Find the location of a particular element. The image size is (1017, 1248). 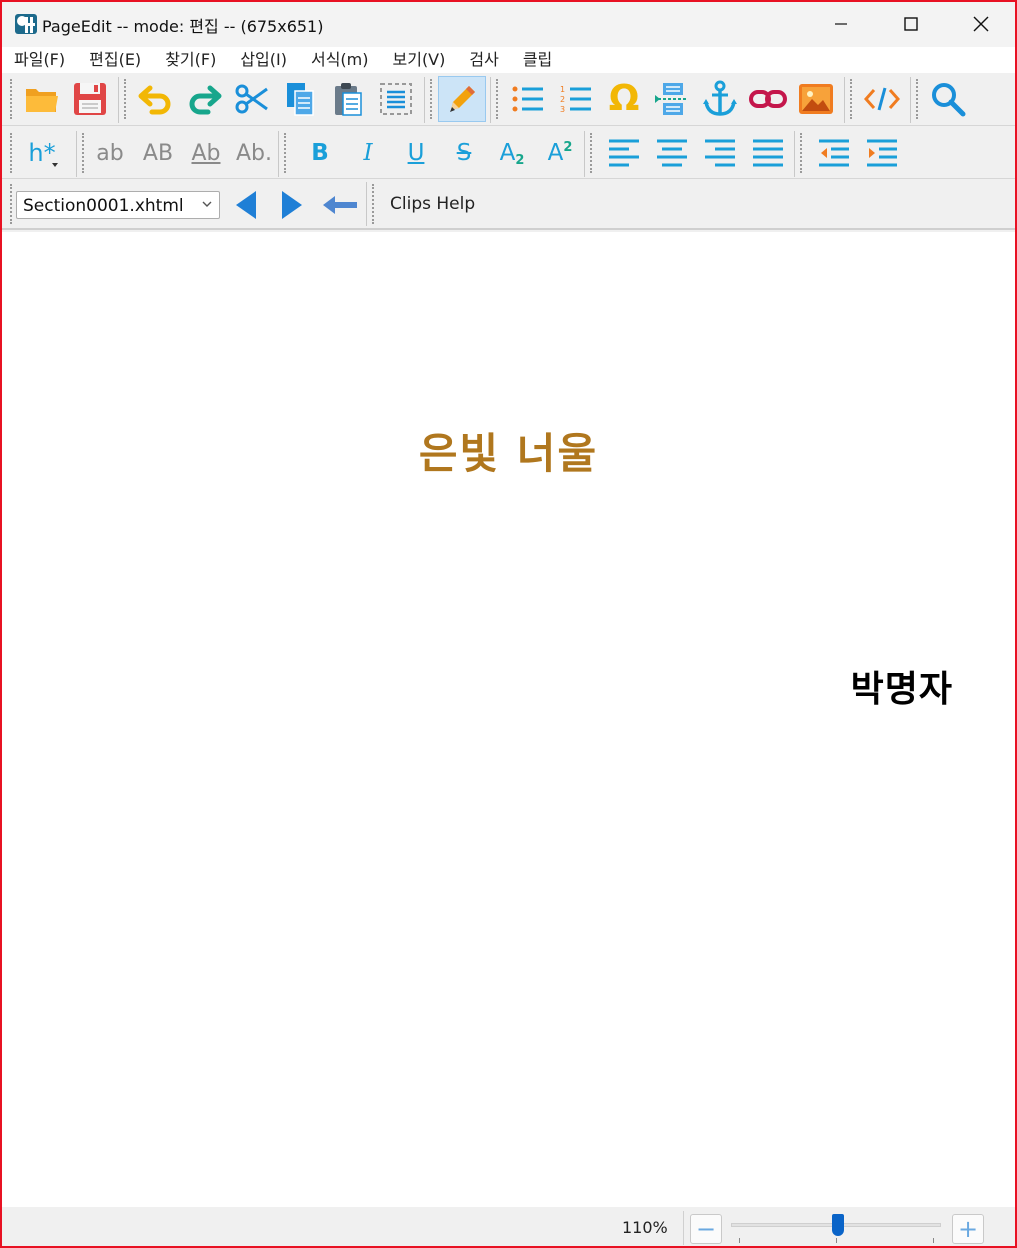

numbered-list-icon: 1 2 3 is located at coordinates (575, 99).